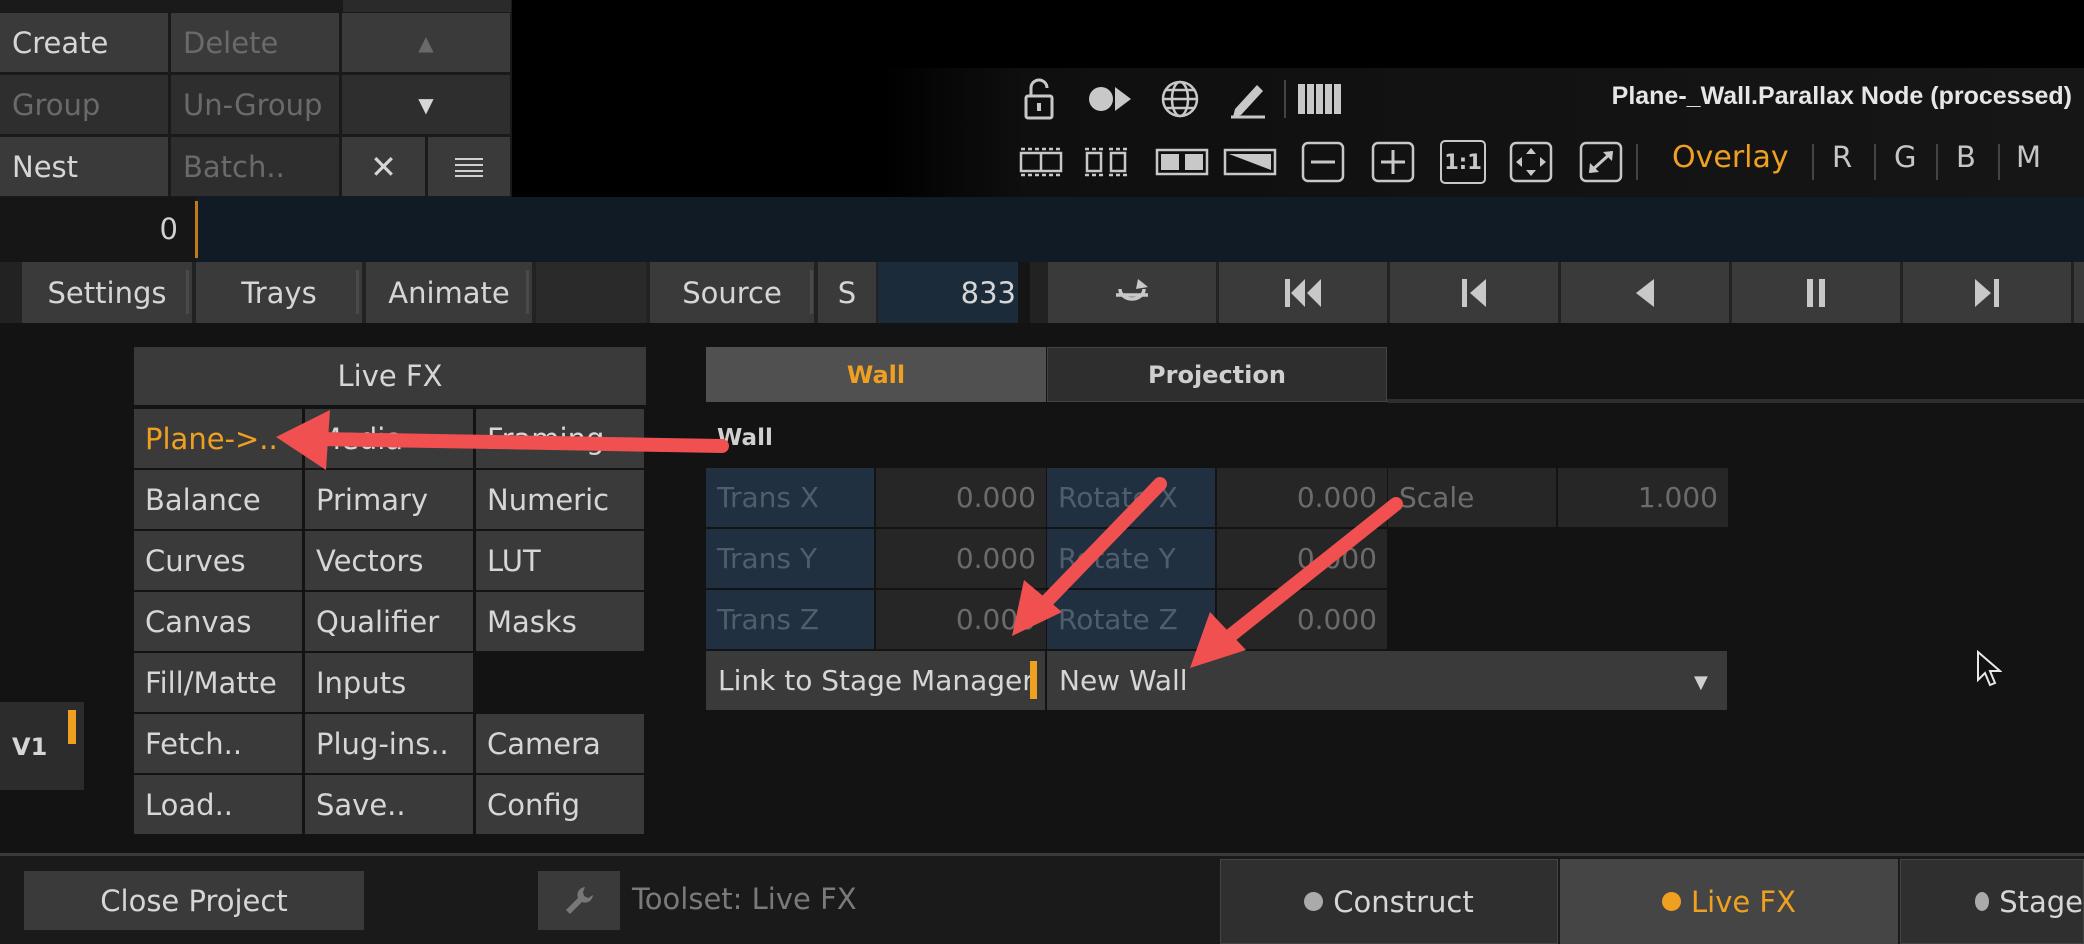 This screenshot has width=2084, height=944. Describe the element at coordinates (839, 539) in the screenshot. I see `annotation-arrows` at that location.